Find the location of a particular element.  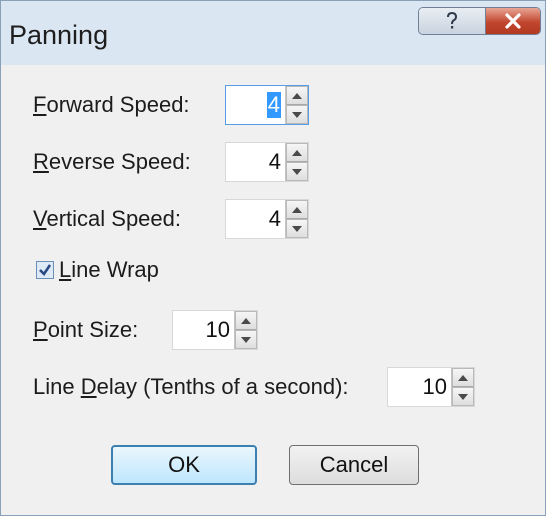

forward-speed-spinner: 4 is located at coordinates (267, 105).